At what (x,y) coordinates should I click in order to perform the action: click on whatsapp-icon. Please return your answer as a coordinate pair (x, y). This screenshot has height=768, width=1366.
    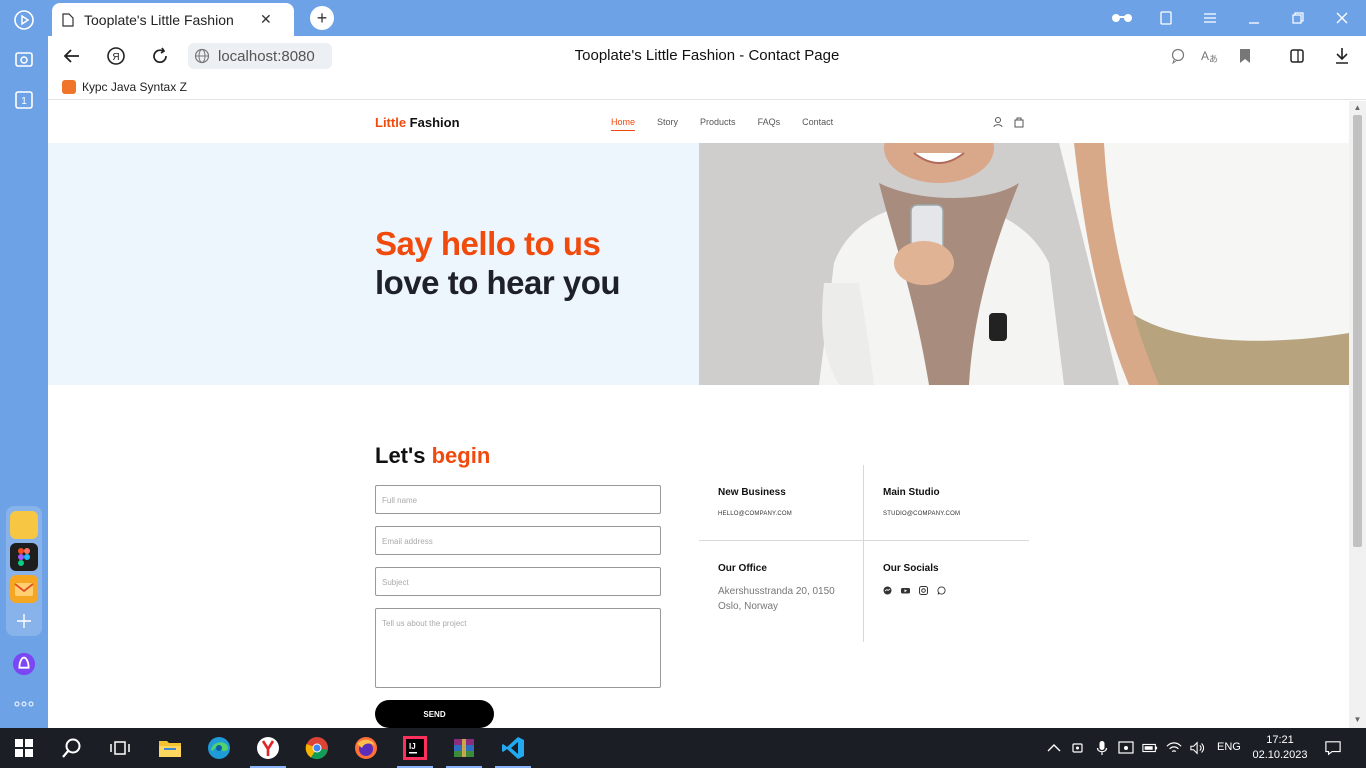
    Looking at the image, I should click on (941, 590).